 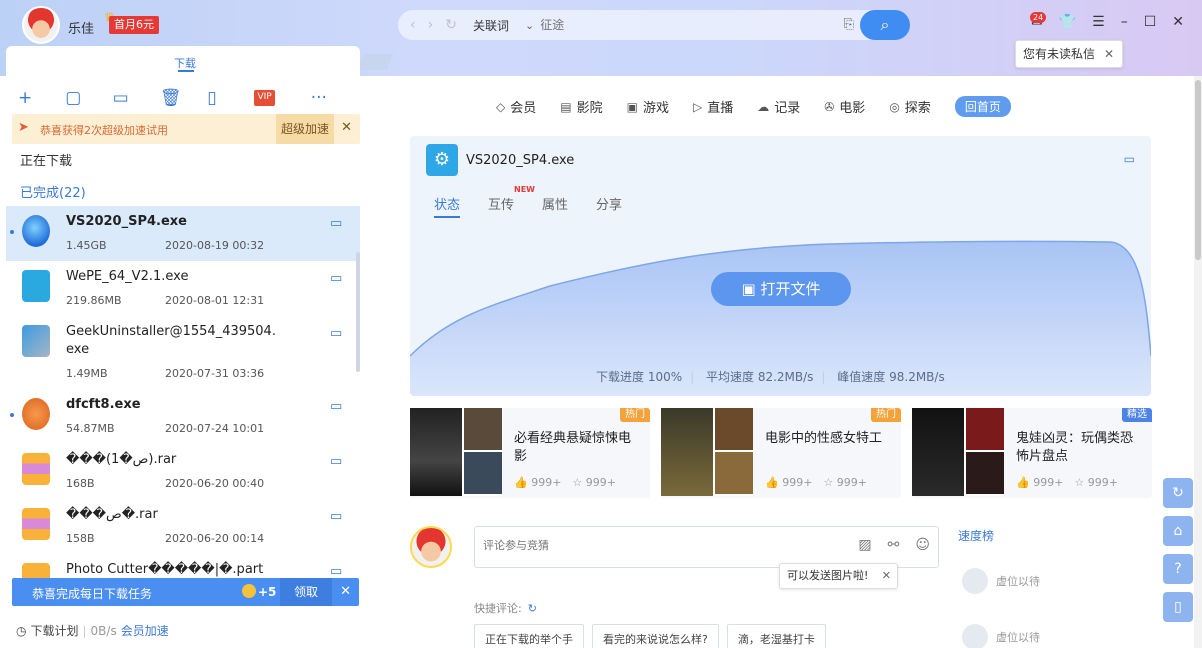 What do you see at coordinates (1001, 581) in the screenshot?
I see `rank-item: 虚位以待` at bounding box center [1001, 581].